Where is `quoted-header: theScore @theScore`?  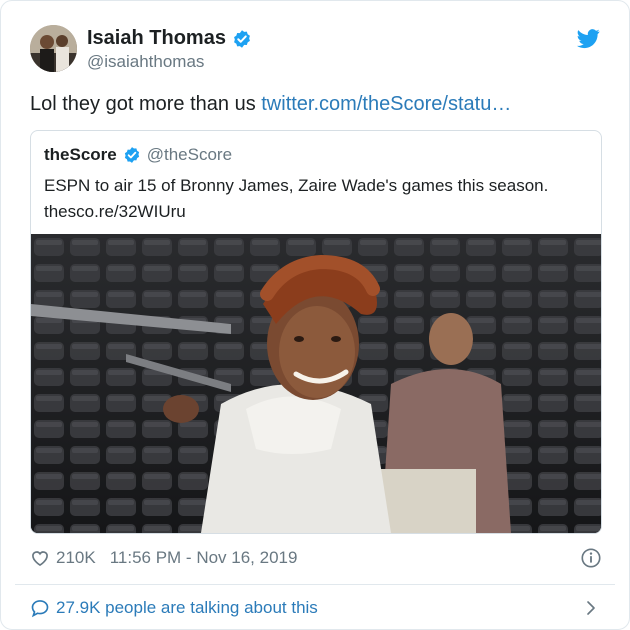 quoted-header: theScore @theScore is located at coordinates (138, 155).